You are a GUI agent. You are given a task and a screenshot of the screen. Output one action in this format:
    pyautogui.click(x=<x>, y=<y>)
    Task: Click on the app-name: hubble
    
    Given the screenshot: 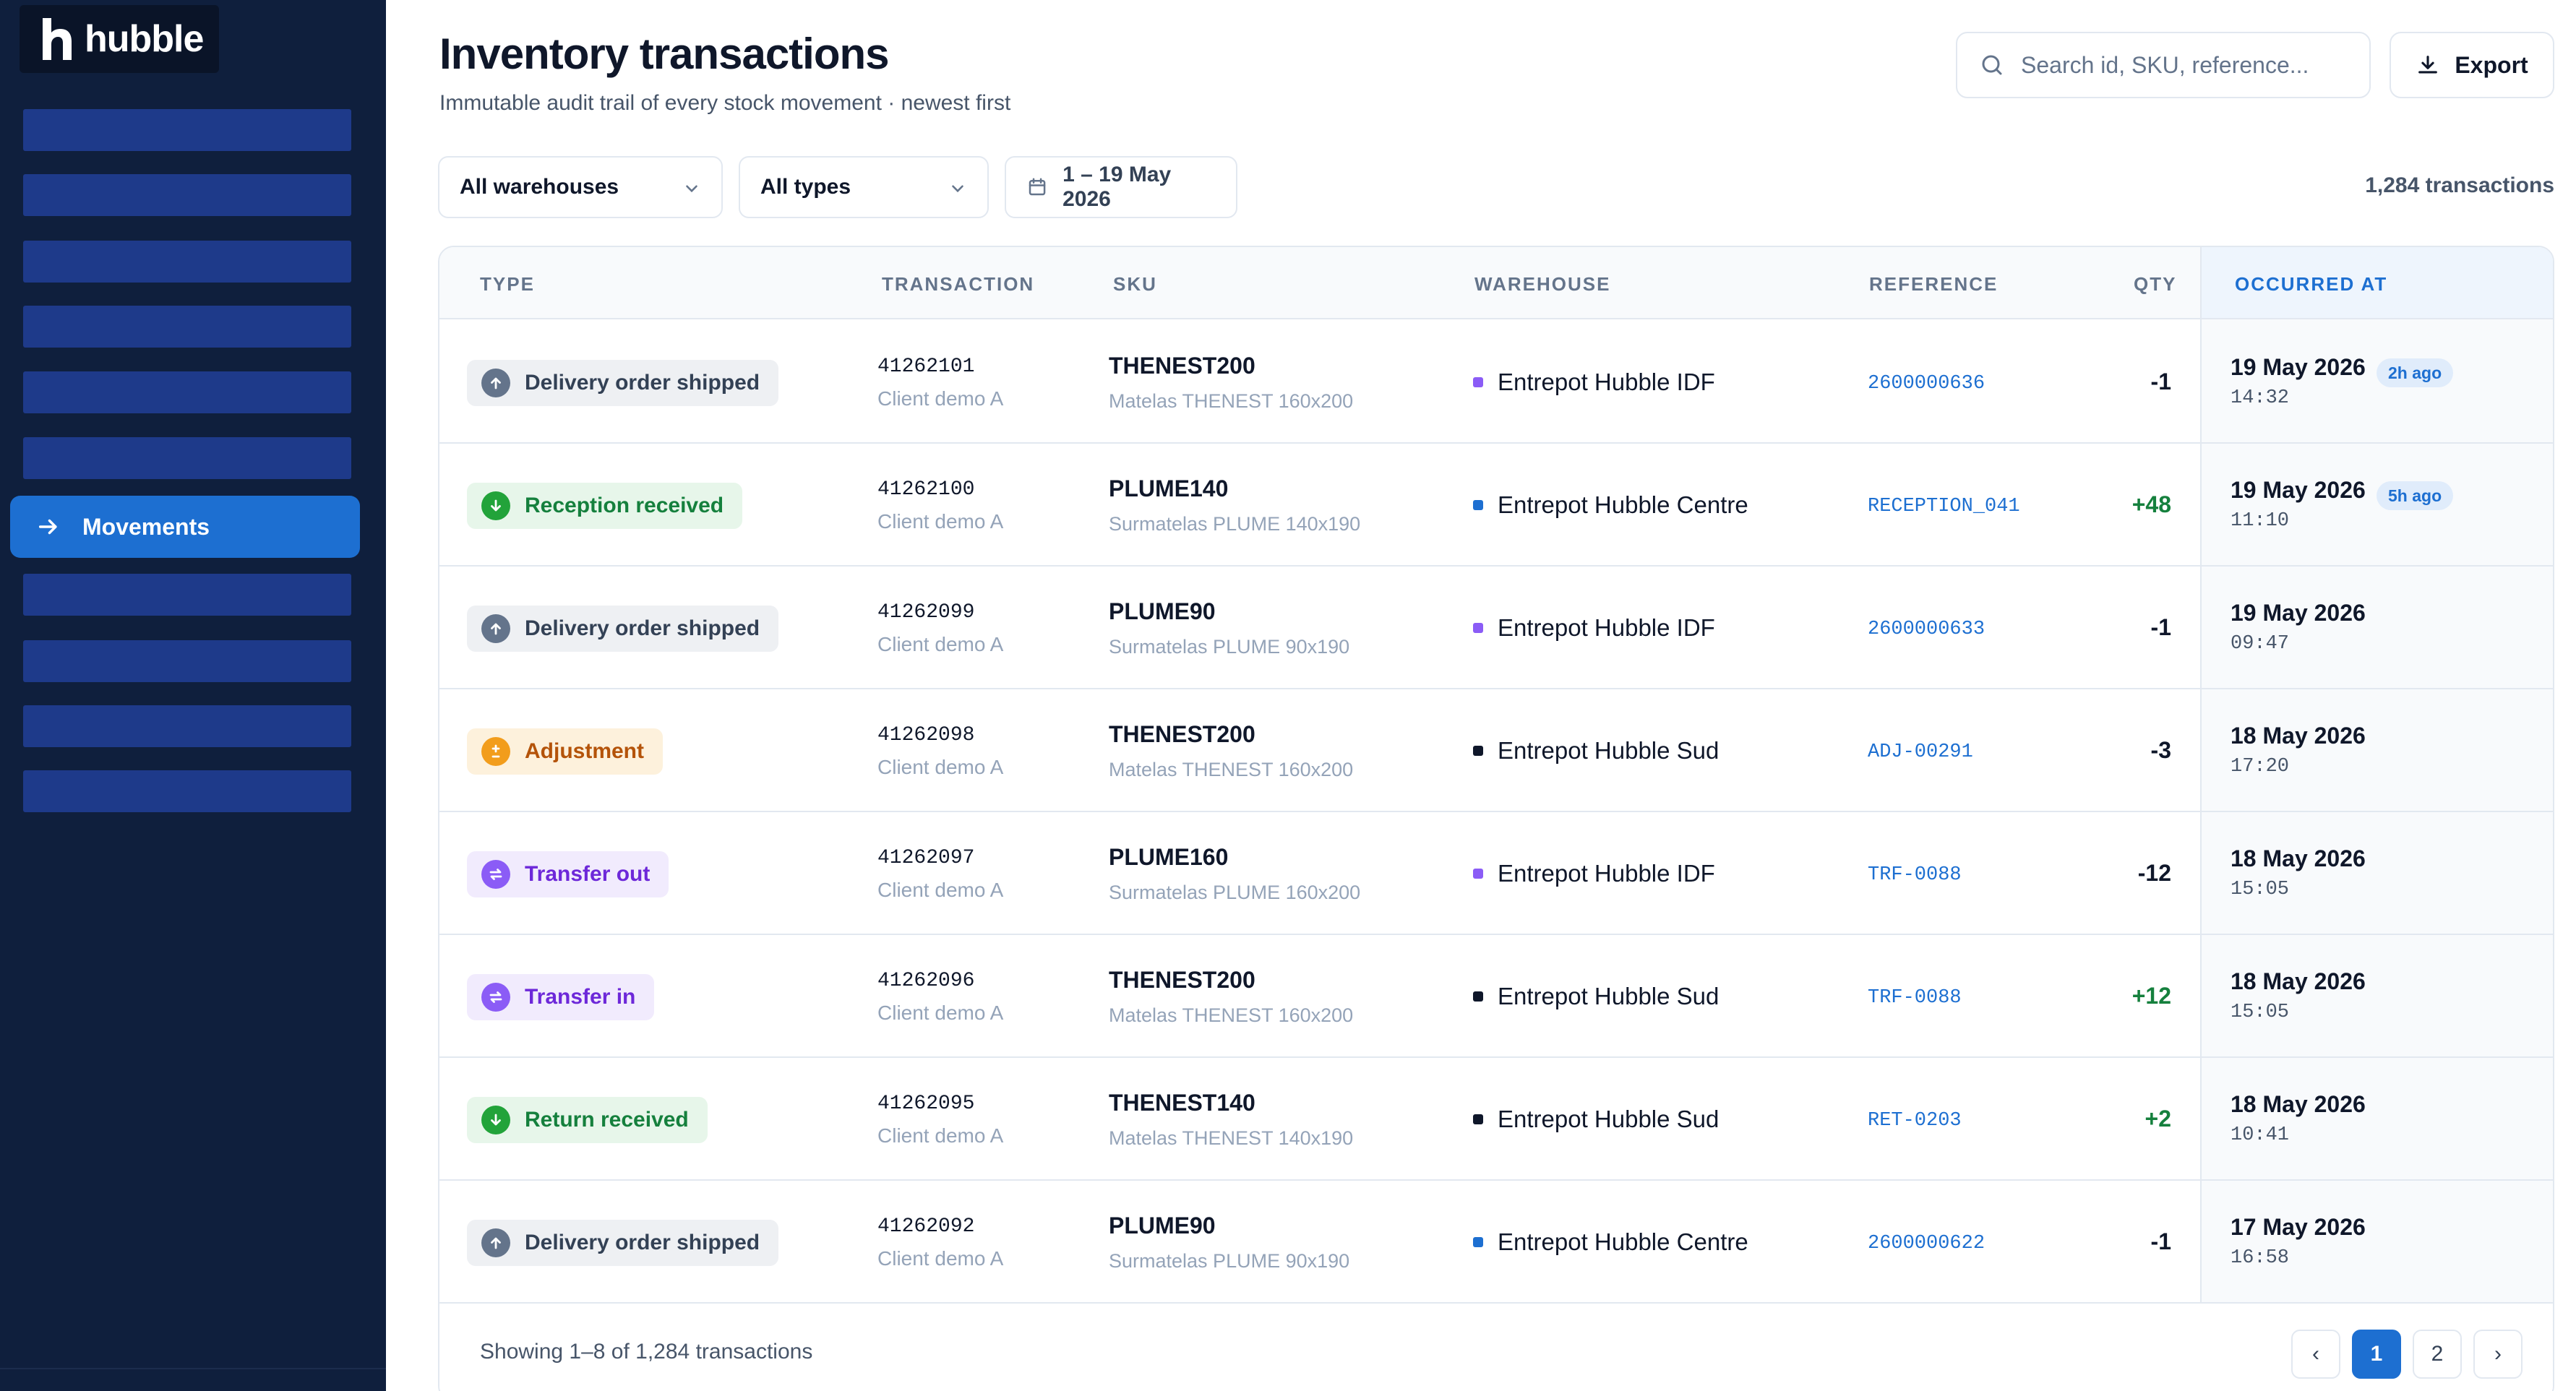 What is the action you would take?
    pyautogui.click(x=144, y=39)
    